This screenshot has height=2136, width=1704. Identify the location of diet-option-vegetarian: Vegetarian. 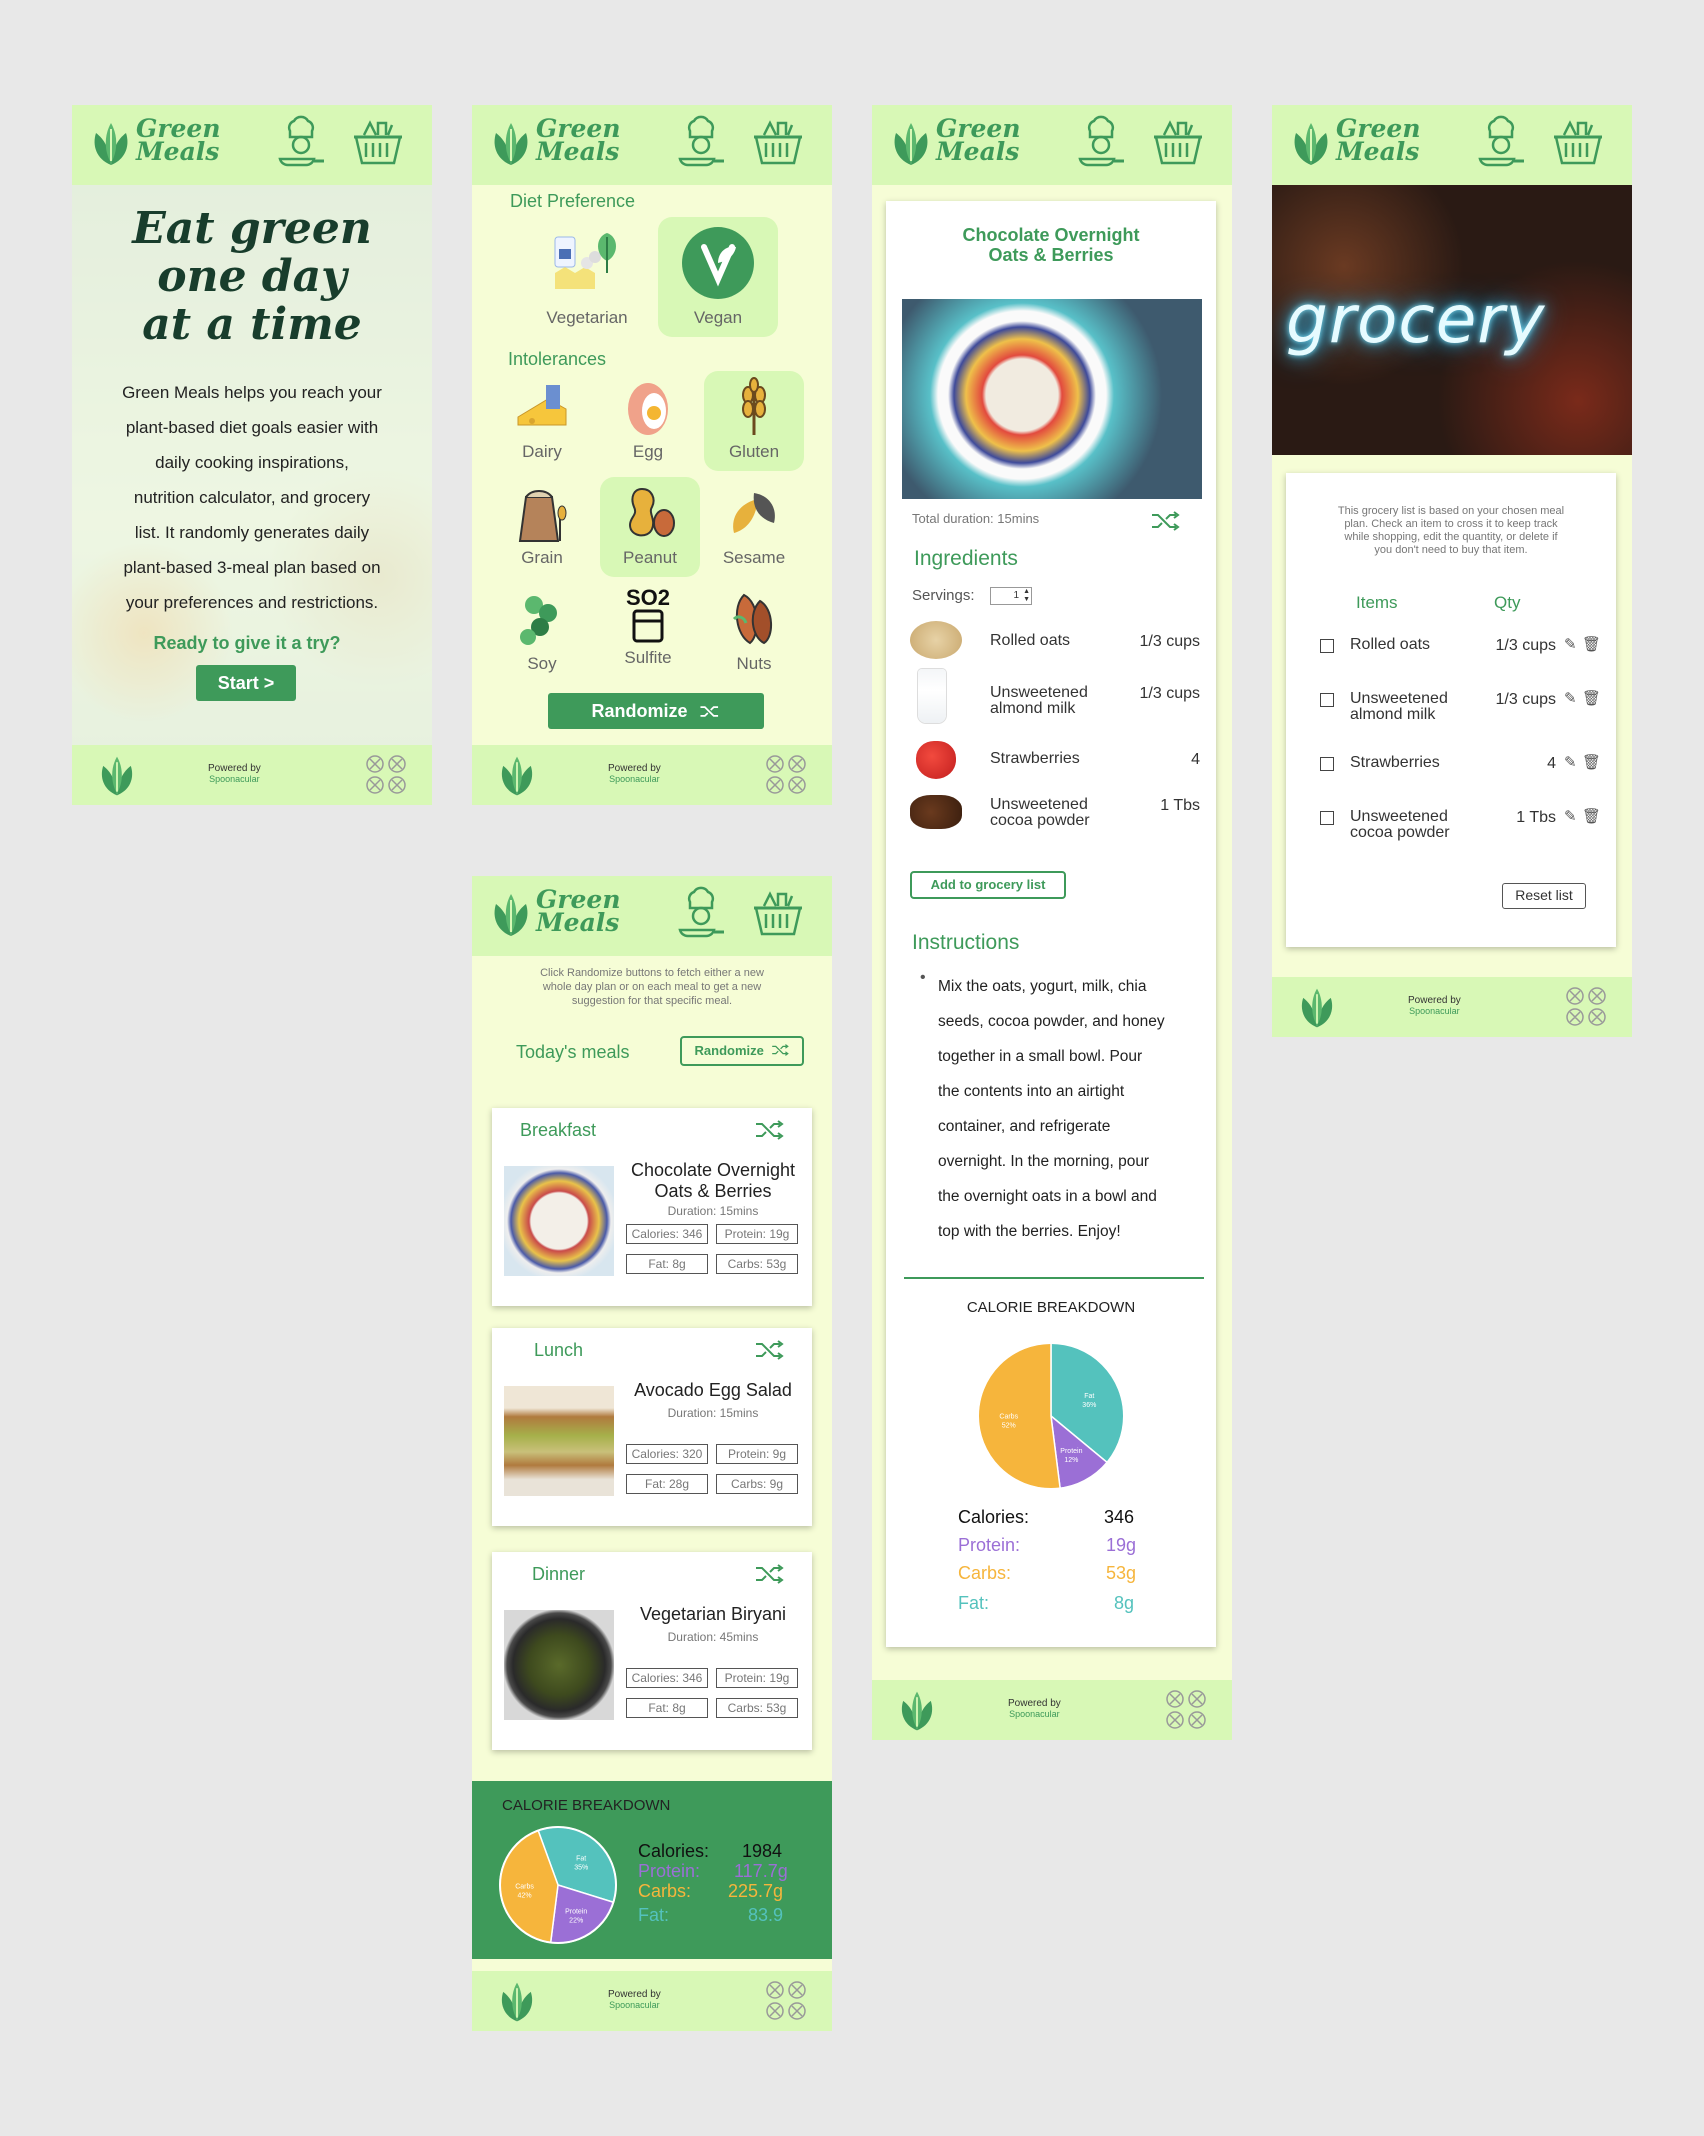
(587, 277).